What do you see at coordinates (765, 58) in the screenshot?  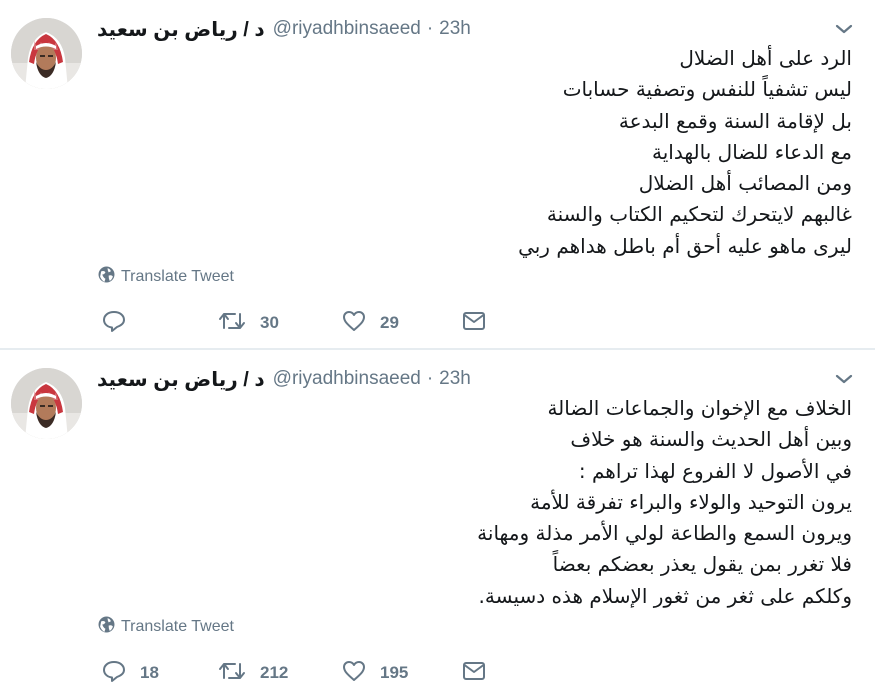 I see `tweet-text-line: الرد على أهل الضلال` at bounding box center [765, 58].